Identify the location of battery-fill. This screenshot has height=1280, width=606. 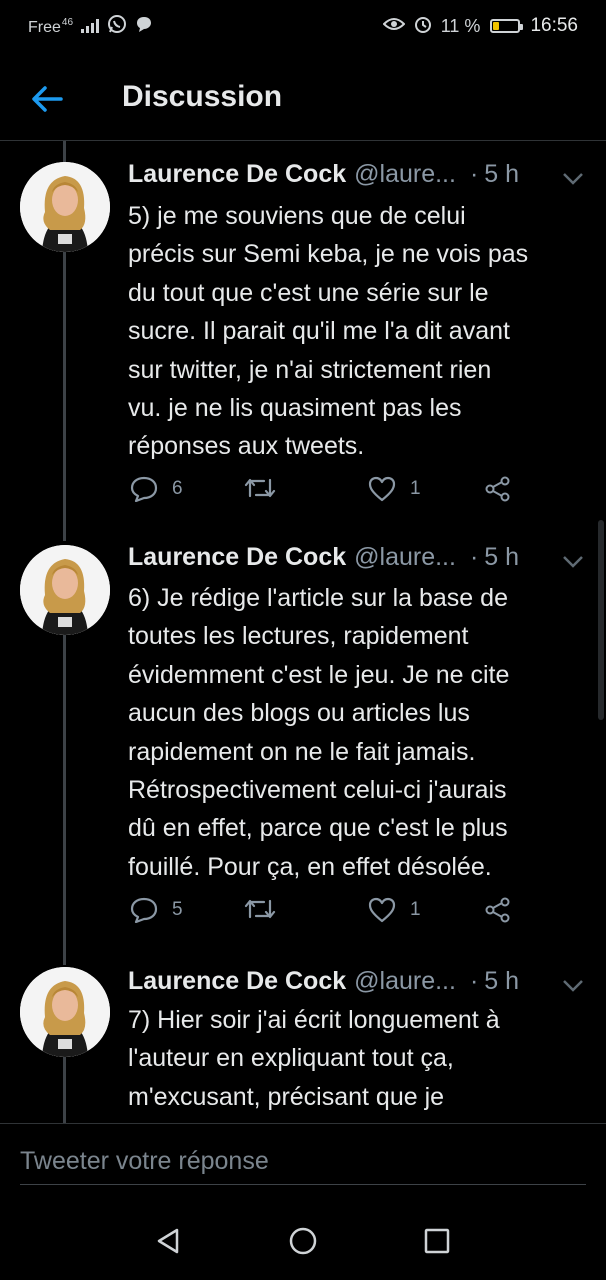
(496, 26).